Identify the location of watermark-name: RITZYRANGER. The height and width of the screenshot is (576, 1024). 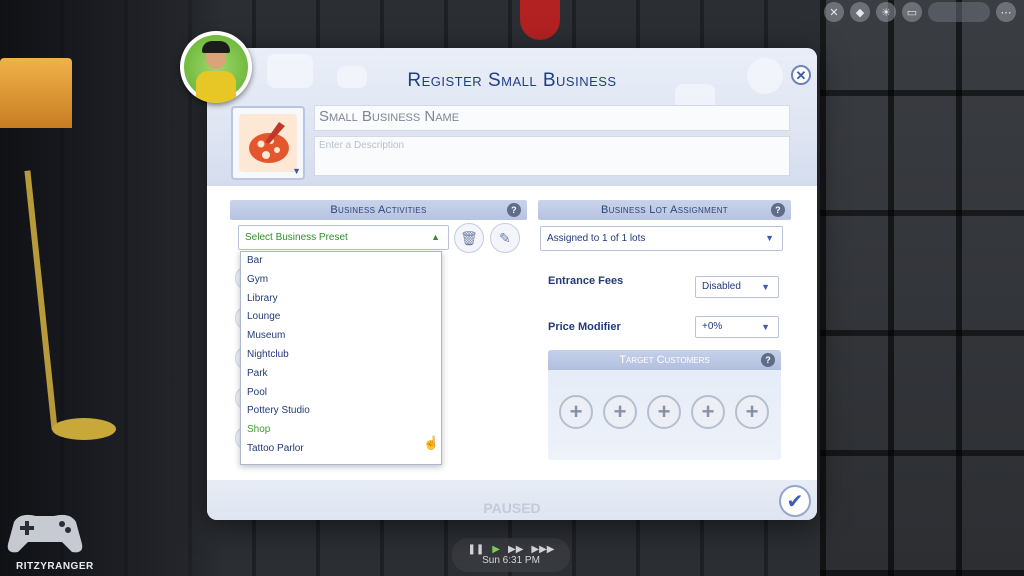
(55, 566).